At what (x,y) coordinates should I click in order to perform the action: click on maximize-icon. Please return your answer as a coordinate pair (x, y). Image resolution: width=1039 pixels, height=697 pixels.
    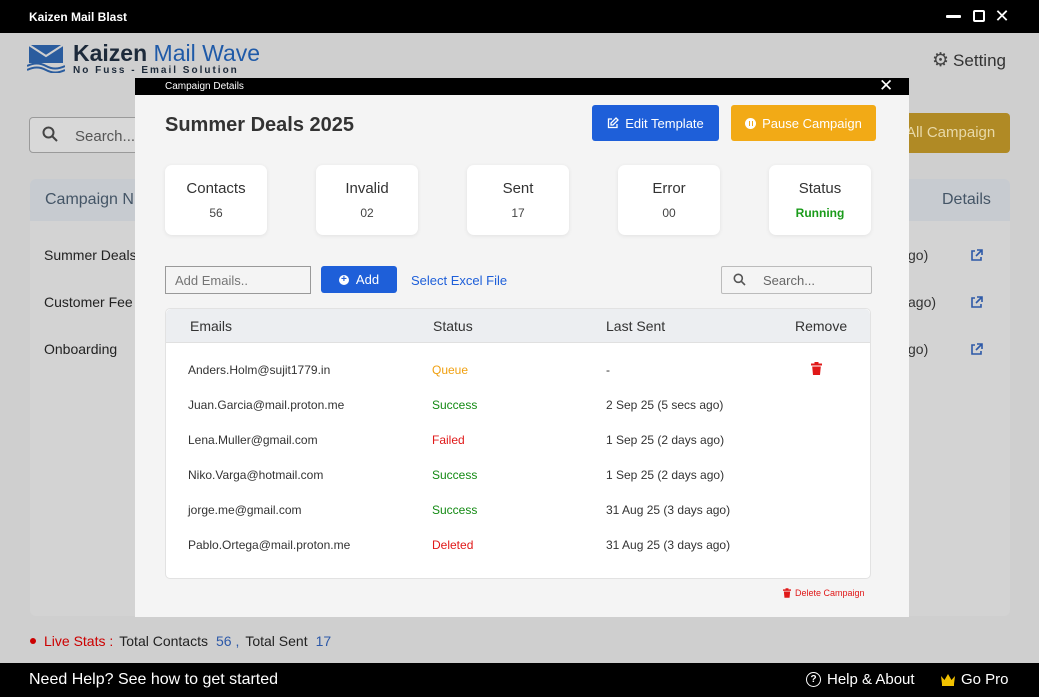
    Looking at the image, I should click on (979, 16).